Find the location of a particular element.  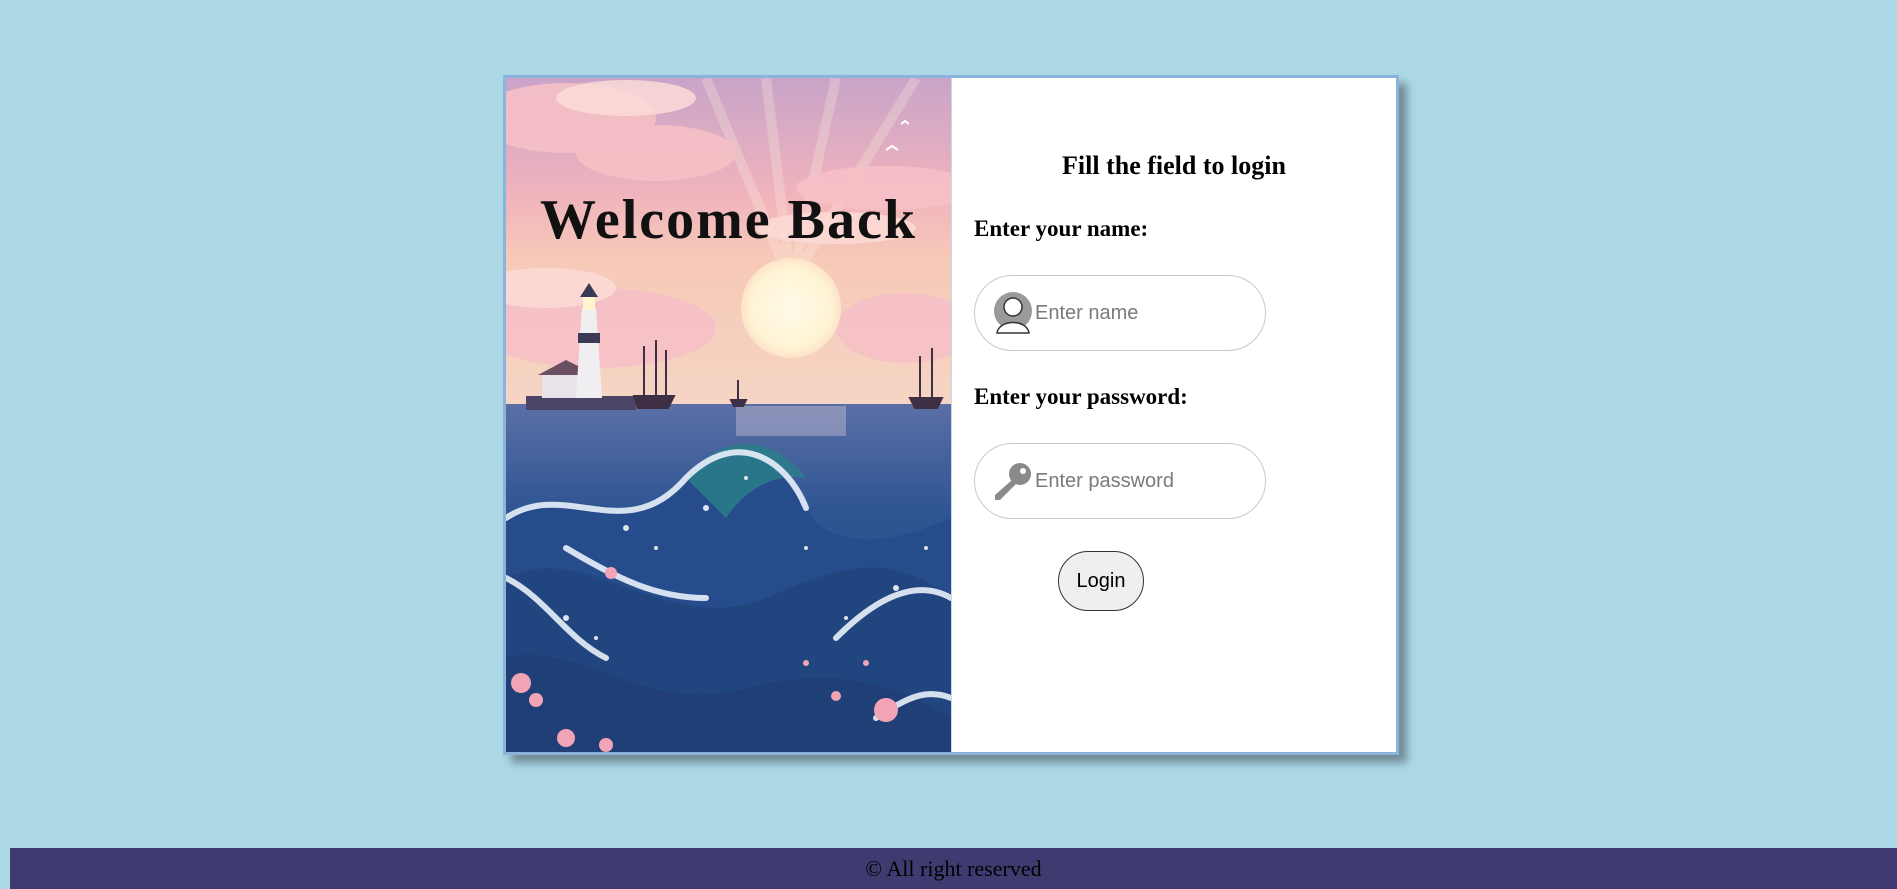

form-title: Fill the field to login is located at coordinates (1174, 165).